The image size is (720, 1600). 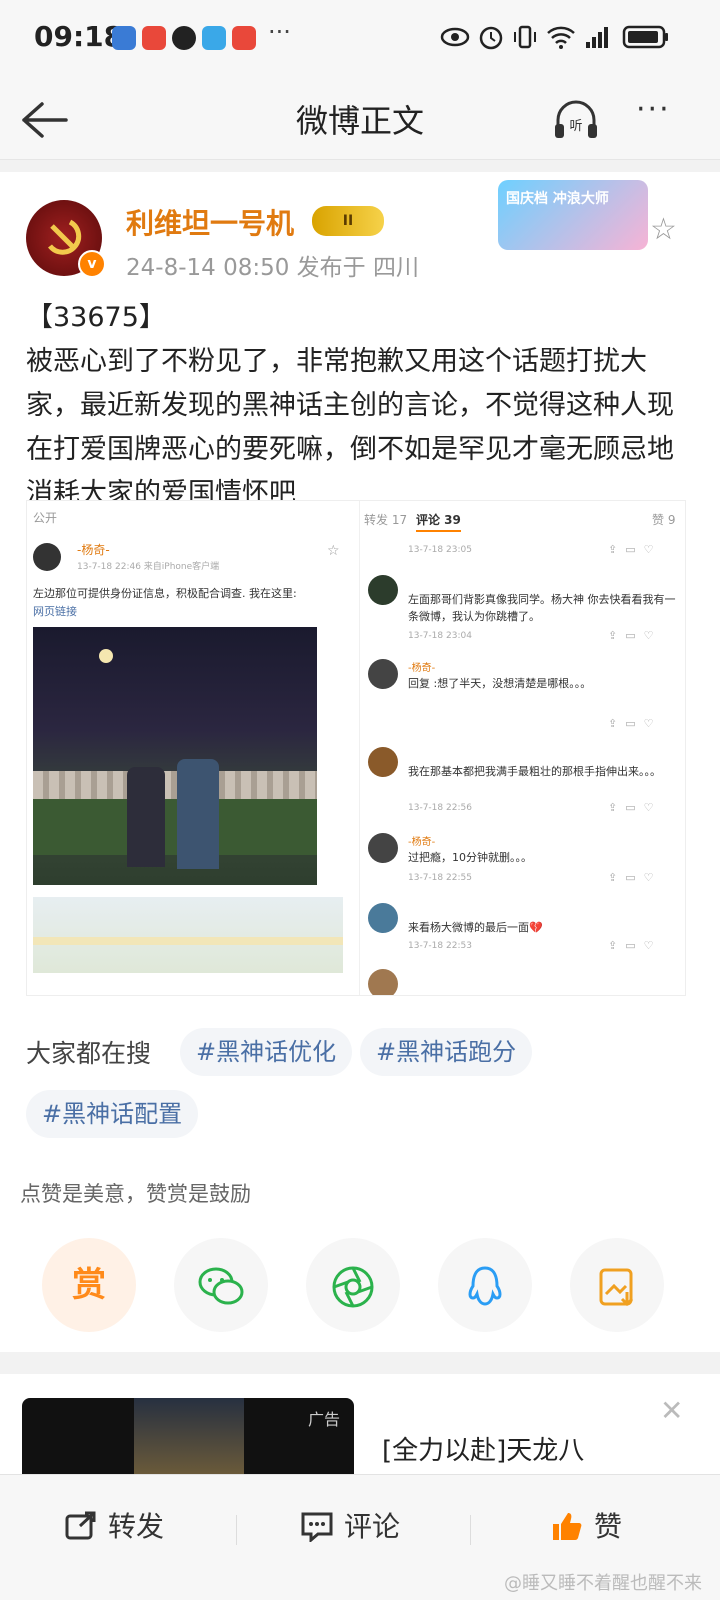 What do you see at coordinates (359, 121) in the screenshot?
I see `page-title: 微博正文` at bounding box center [359, 121].